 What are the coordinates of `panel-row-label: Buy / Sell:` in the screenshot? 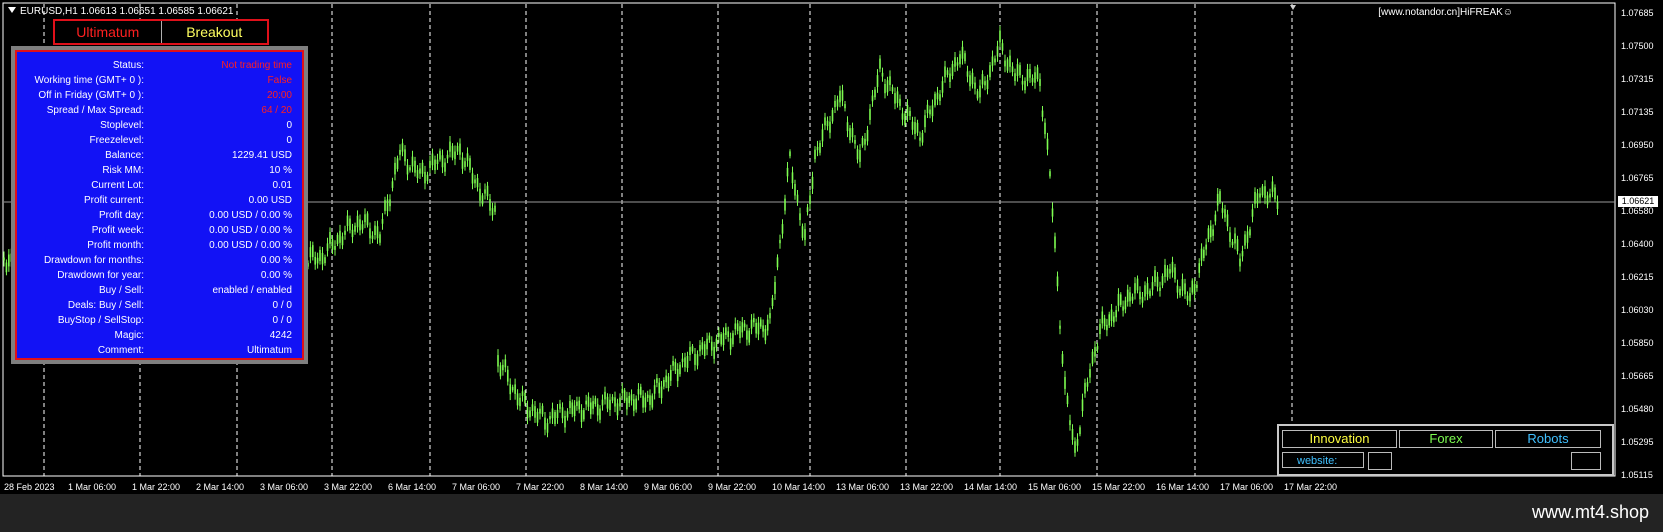 It's located at (121, 290).